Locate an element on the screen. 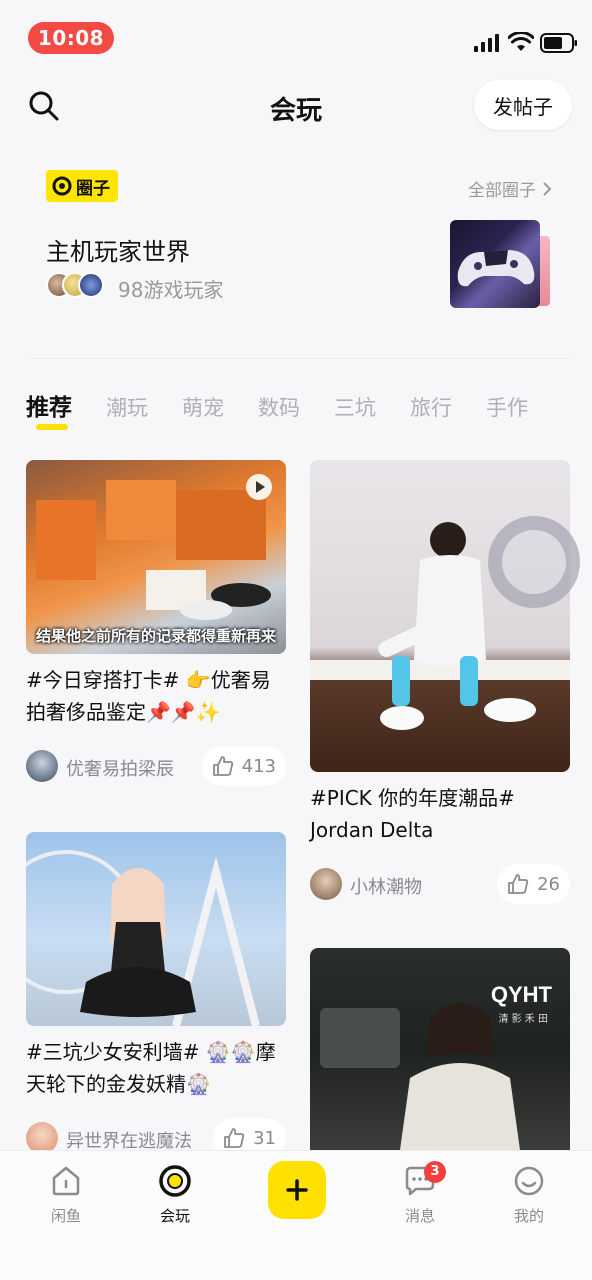 This screenshot has width=592, height=1280. publish-button is located at coordinates (297, 1190).